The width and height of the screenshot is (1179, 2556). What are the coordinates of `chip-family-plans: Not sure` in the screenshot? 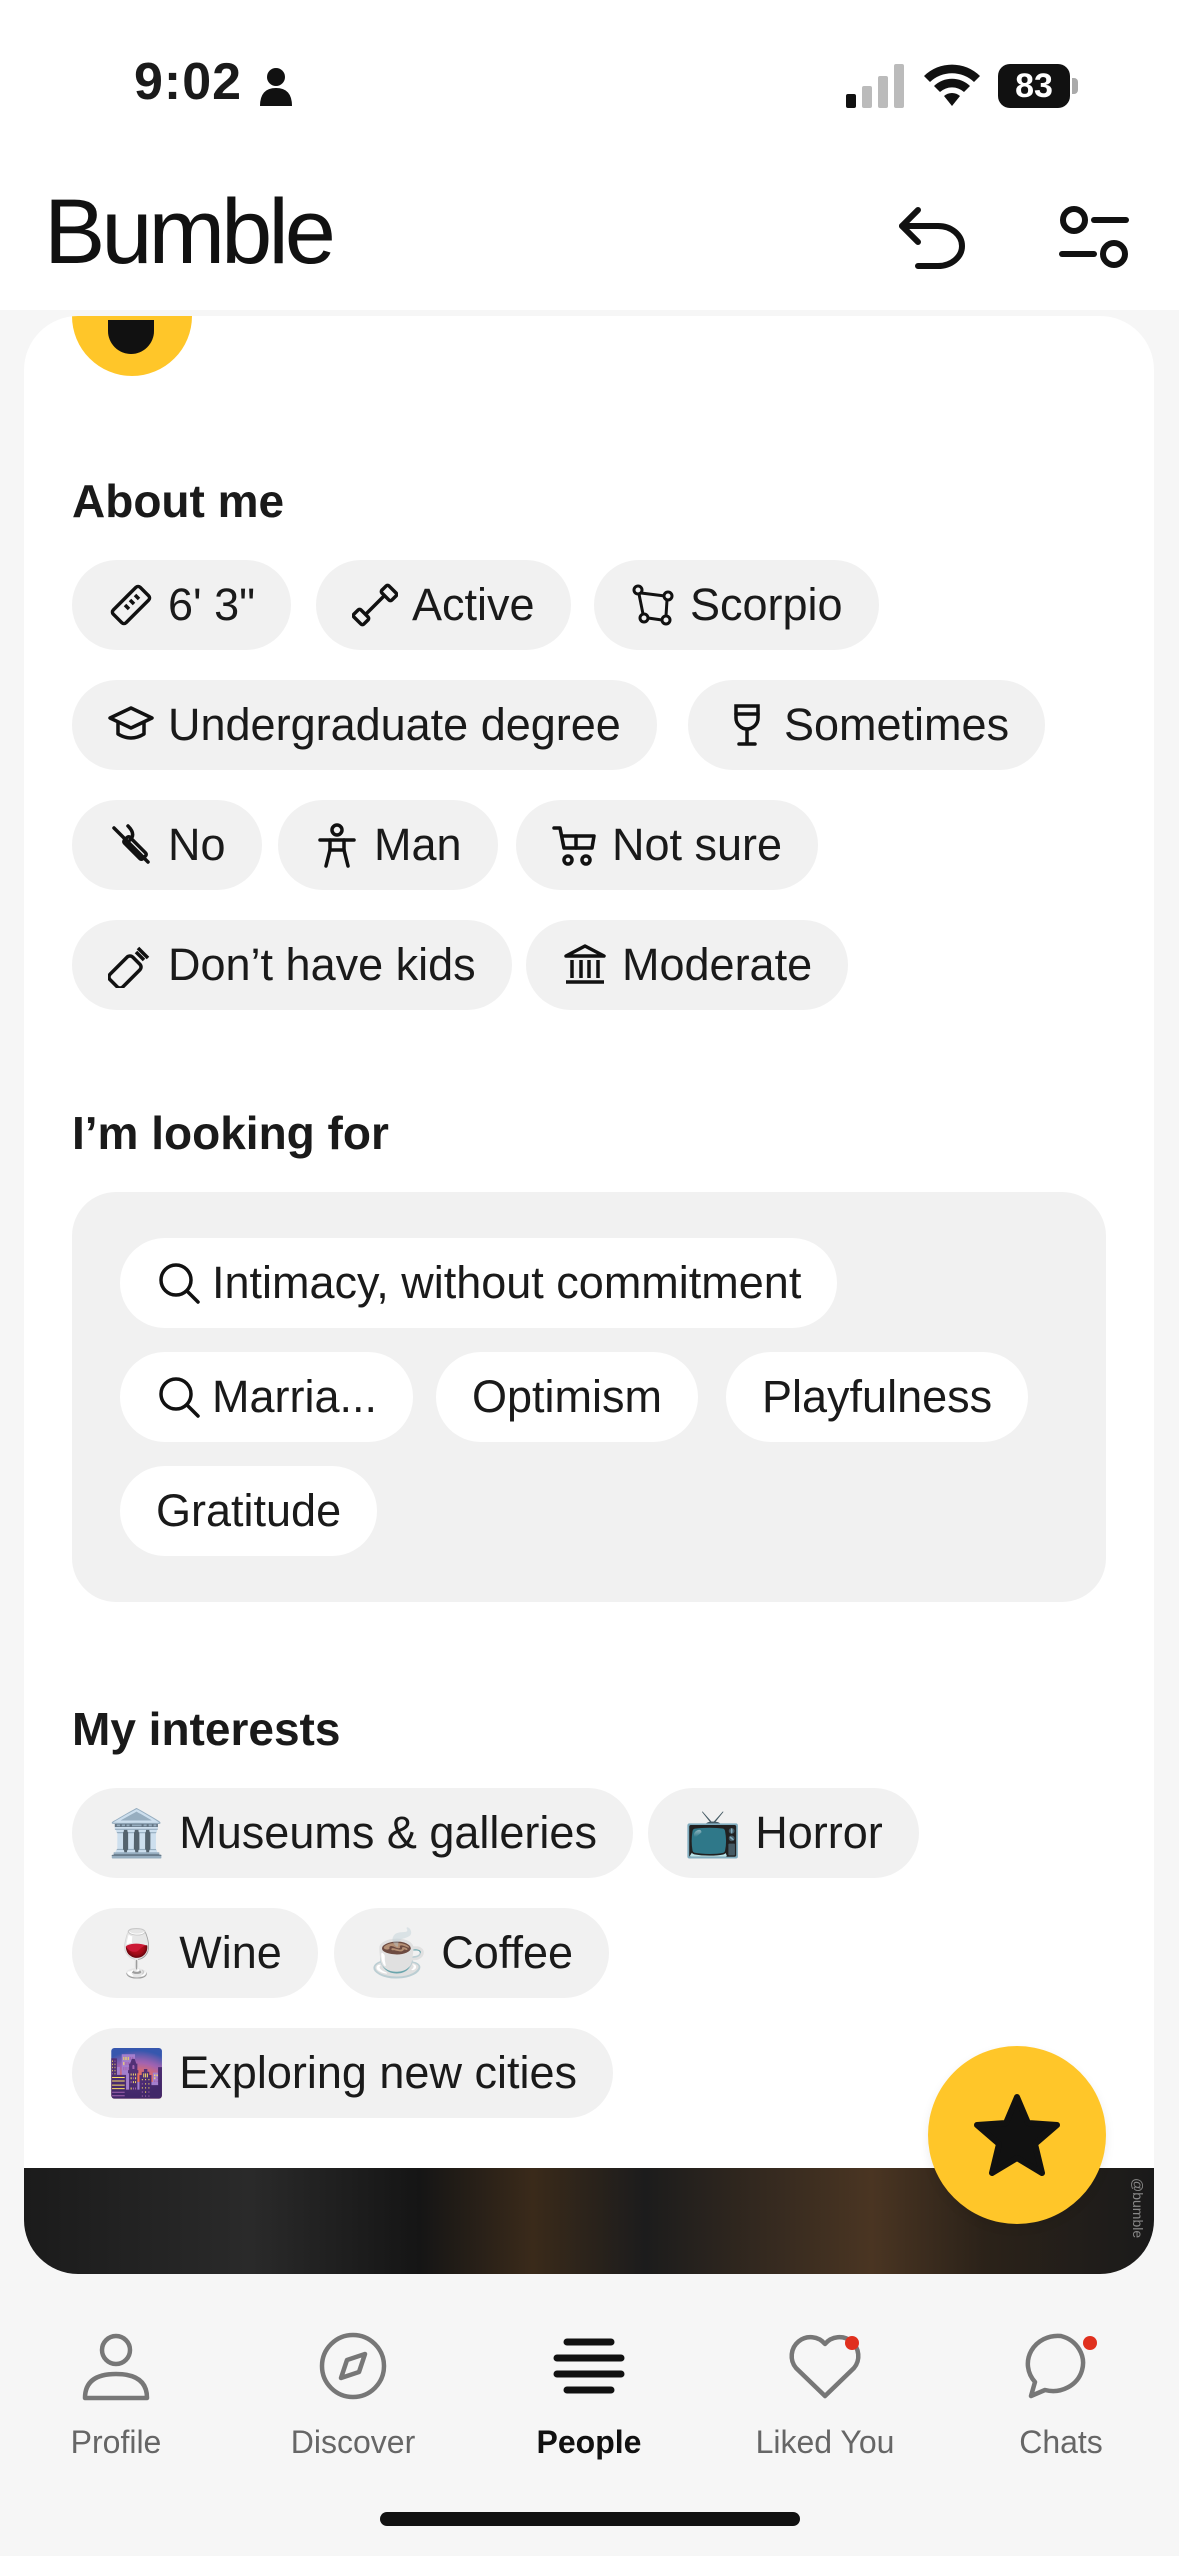 It's located at (667, 845).